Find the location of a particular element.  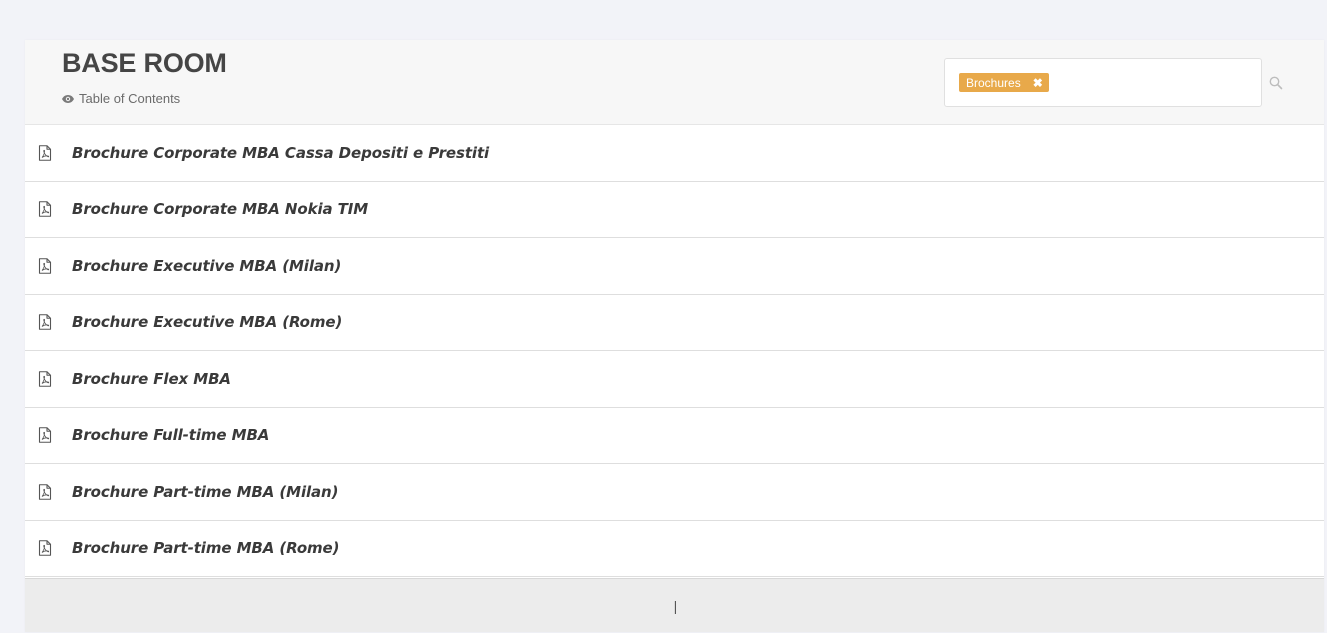

list-item-label: Brochure Executive MBA (Milan) is located at coordinates (207, 265).